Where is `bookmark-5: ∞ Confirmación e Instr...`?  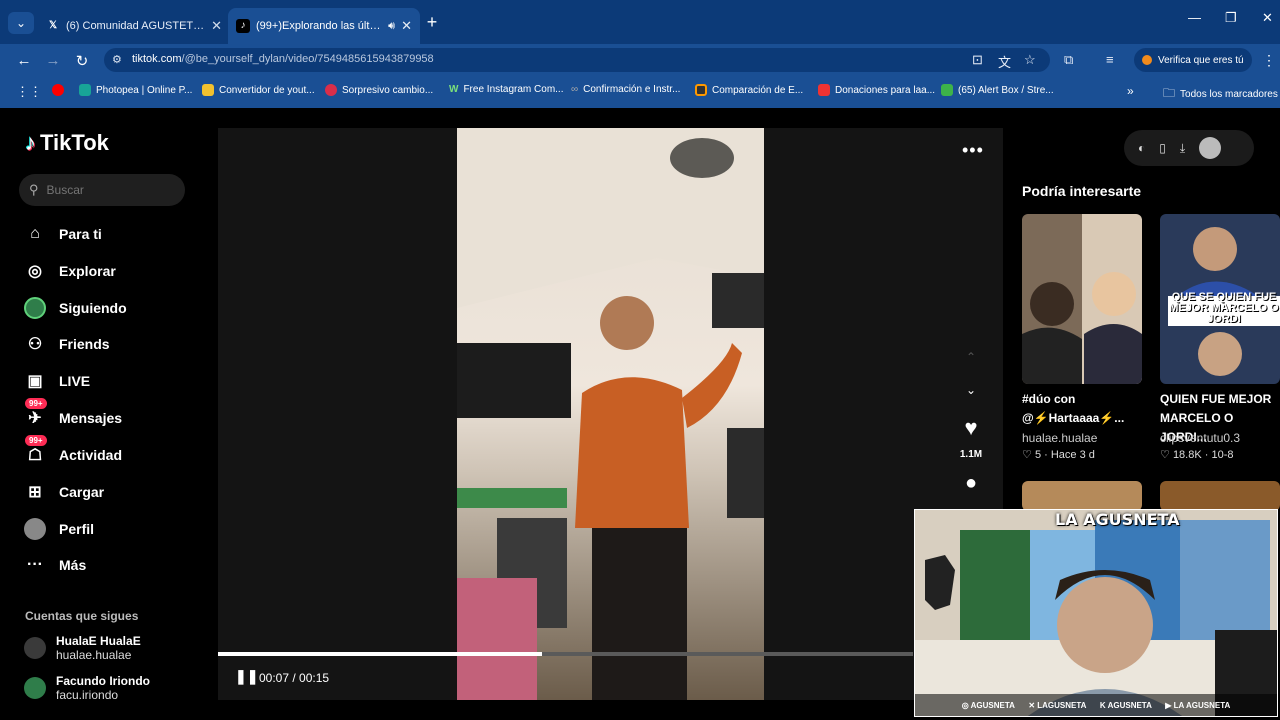
bookmark-5: ∞ Confirmación e Instr... is located at coordinates (625, 89).